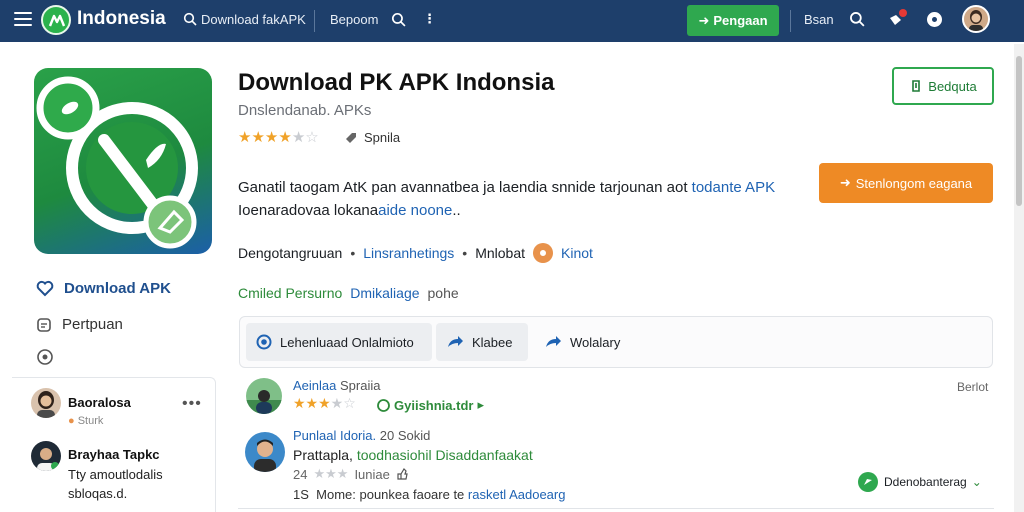  Describe the element at coordinates (443, 293) in the screenshot. I see `category-tag: pohe` at that location.